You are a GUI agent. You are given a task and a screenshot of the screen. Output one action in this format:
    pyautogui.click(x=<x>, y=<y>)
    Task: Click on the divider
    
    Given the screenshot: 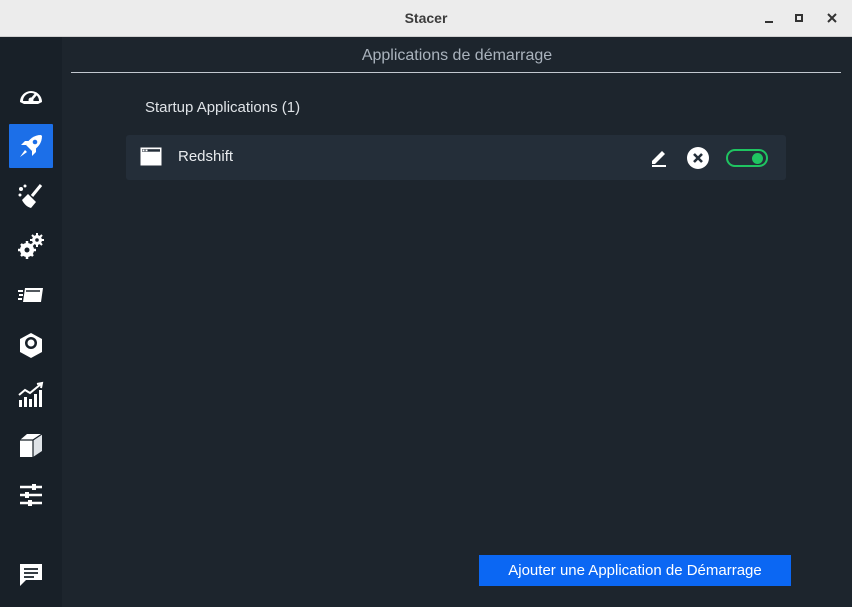 What is the action you would take?
    pyautogui.click(x=456, y=72)
    